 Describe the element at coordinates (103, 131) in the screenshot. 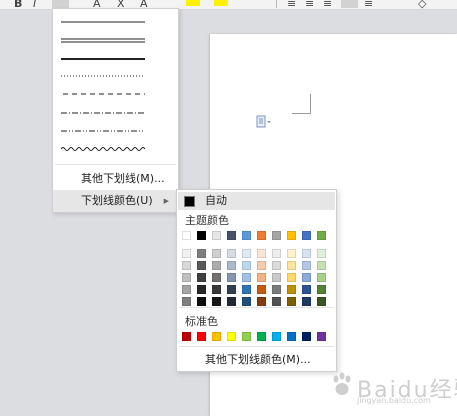

I see `underline-dash-dot-dot-option` at that location.